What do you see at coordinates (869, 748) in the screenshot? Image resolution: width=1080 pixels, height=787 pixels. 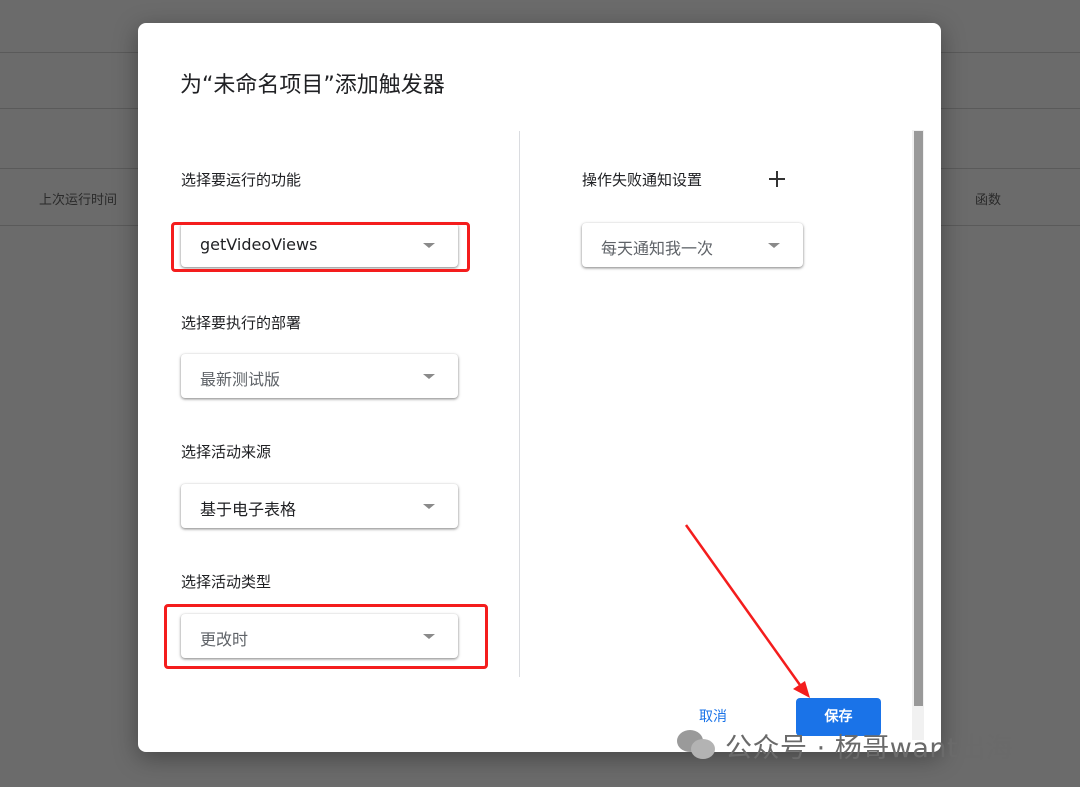 I see `watermark-text: 公众号 · 杨哥want出海` at bounding box center [869, 748].